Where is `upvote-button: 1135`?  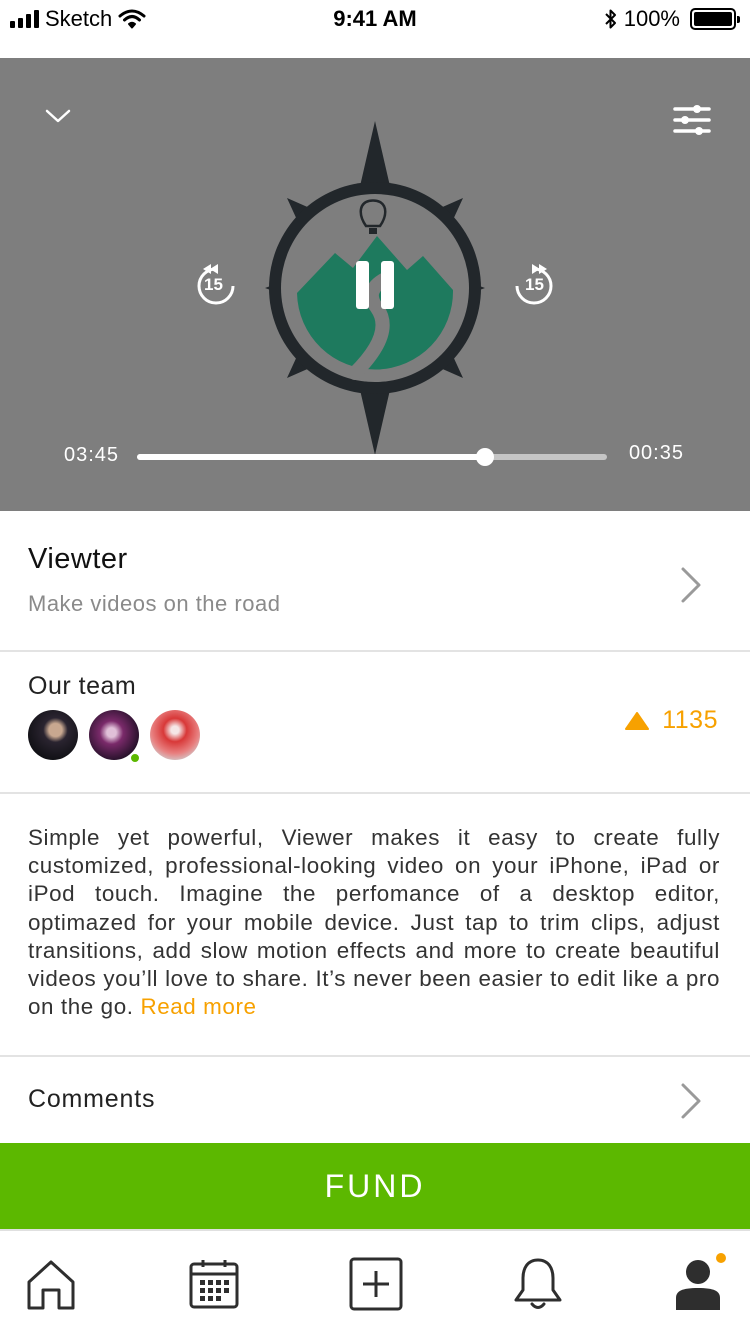
upvote-button: 1135 is located at coordinates (671, 720).